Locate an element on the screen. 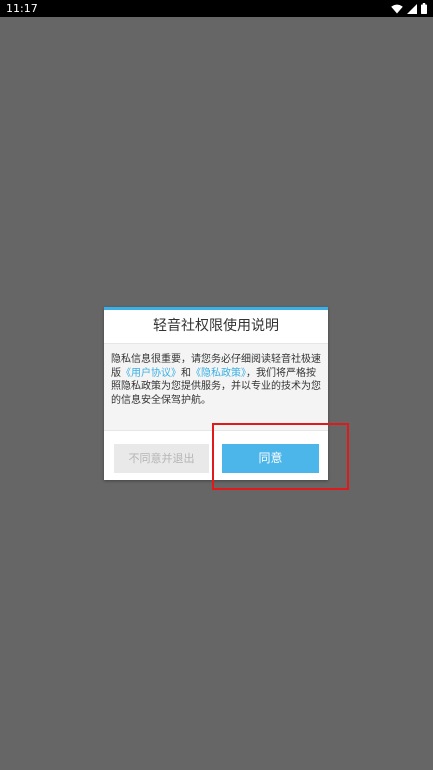 This screenshot has width=433, height=770. battery-icon is located at coordinates (424, 8).